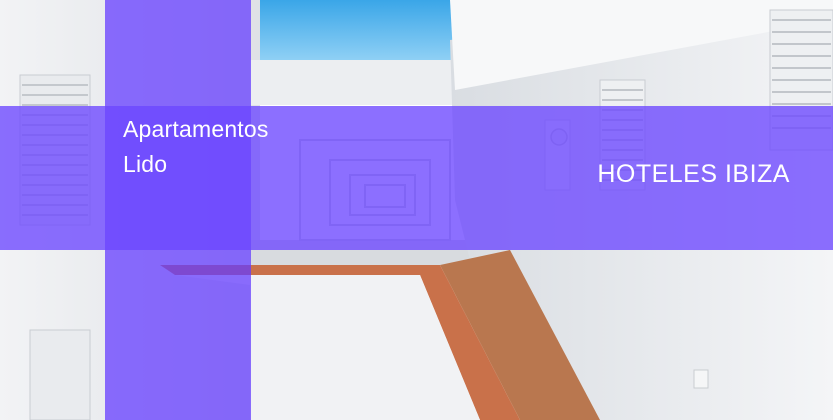 Image resolution: width=833 pixels, height=420 pixels. I want to click on hotel-name: Apartamentos Lido, so click(253, 147).